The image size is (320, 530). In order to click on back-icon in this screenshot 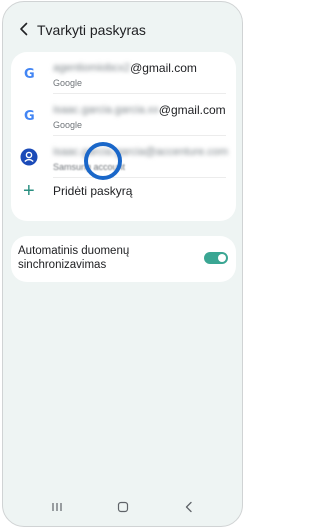, I will do `click(188, 507)`.